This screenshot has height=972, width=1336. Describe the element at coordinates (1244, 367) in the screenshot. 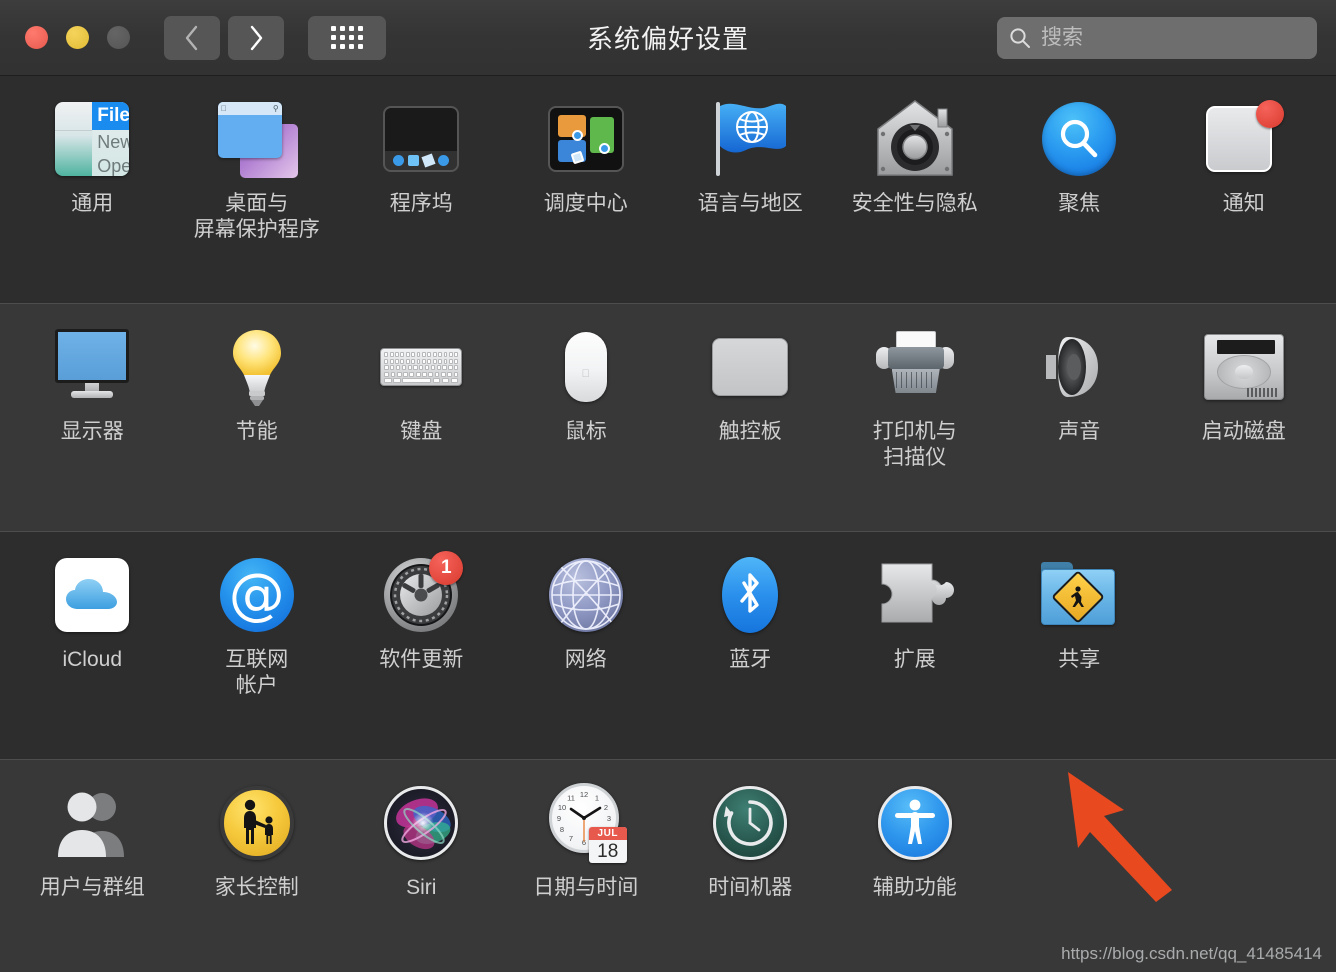

I see `startup-disk-icon` at that location.